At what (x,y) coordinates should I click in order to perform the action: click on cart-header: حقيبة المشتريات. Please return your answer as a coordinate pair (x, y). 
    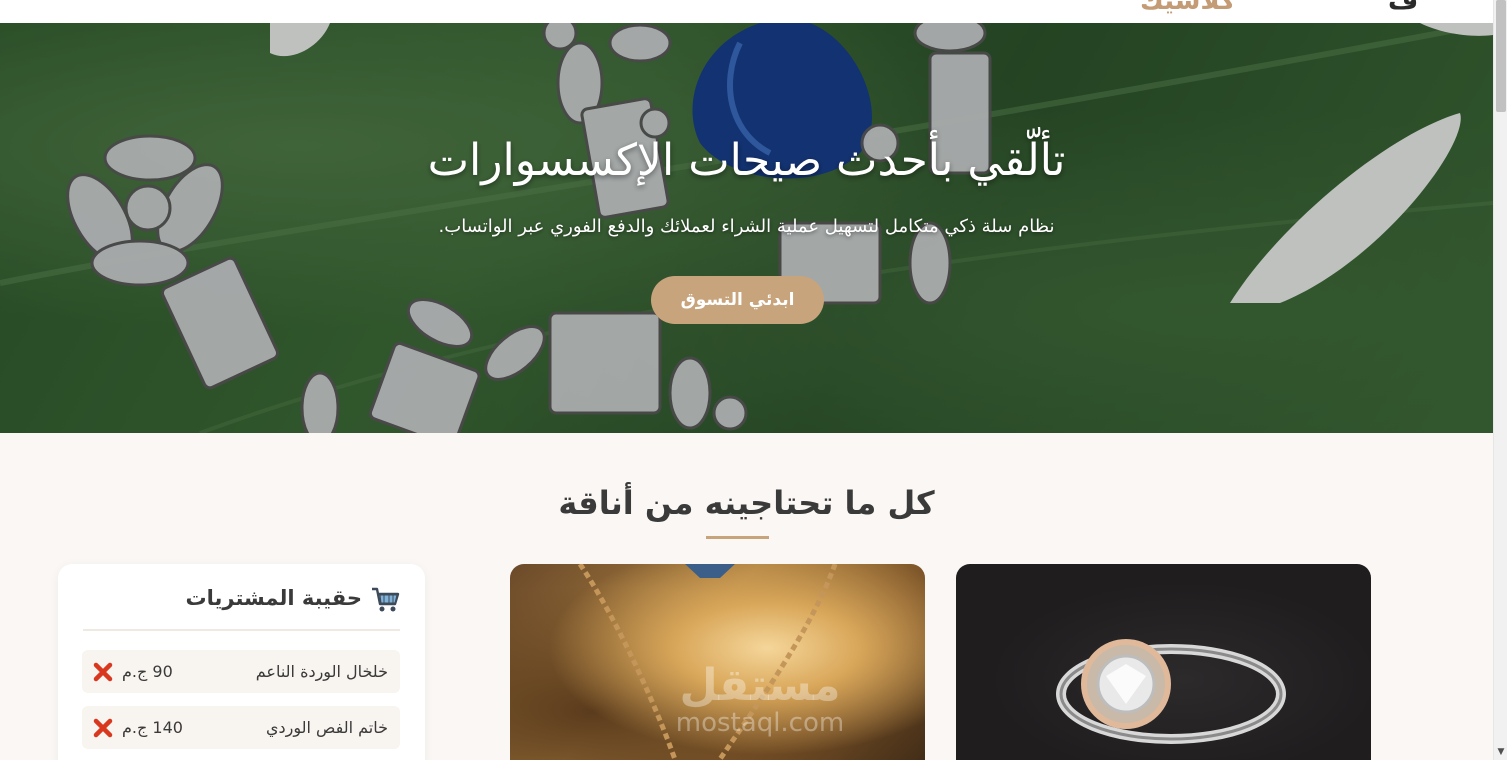
    Looking at the image, I should click on (241, 608).